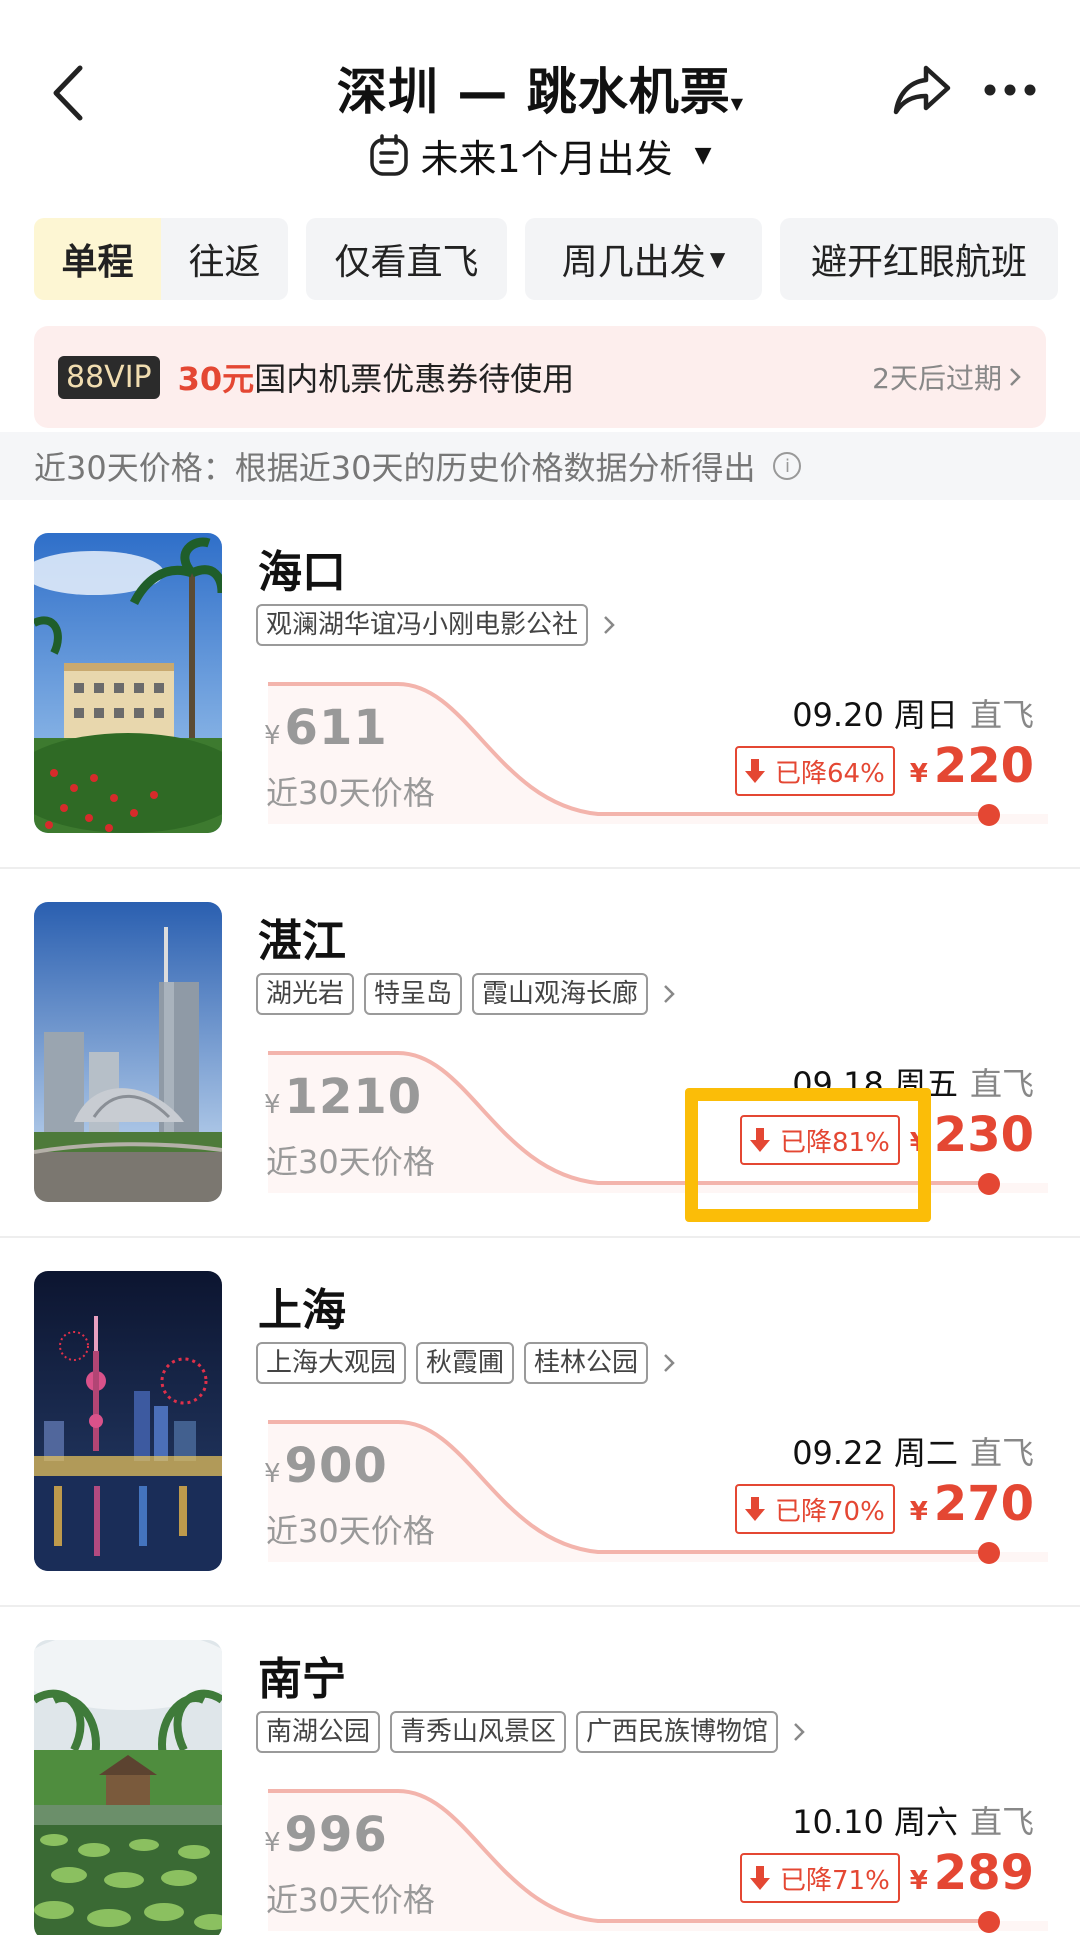 This screenshot has width=1080, height=1935. What do you see at coordinates (326, 1466) in the screenshot?
I see `old-price: ¥900` at bounding box center [326, 1466].